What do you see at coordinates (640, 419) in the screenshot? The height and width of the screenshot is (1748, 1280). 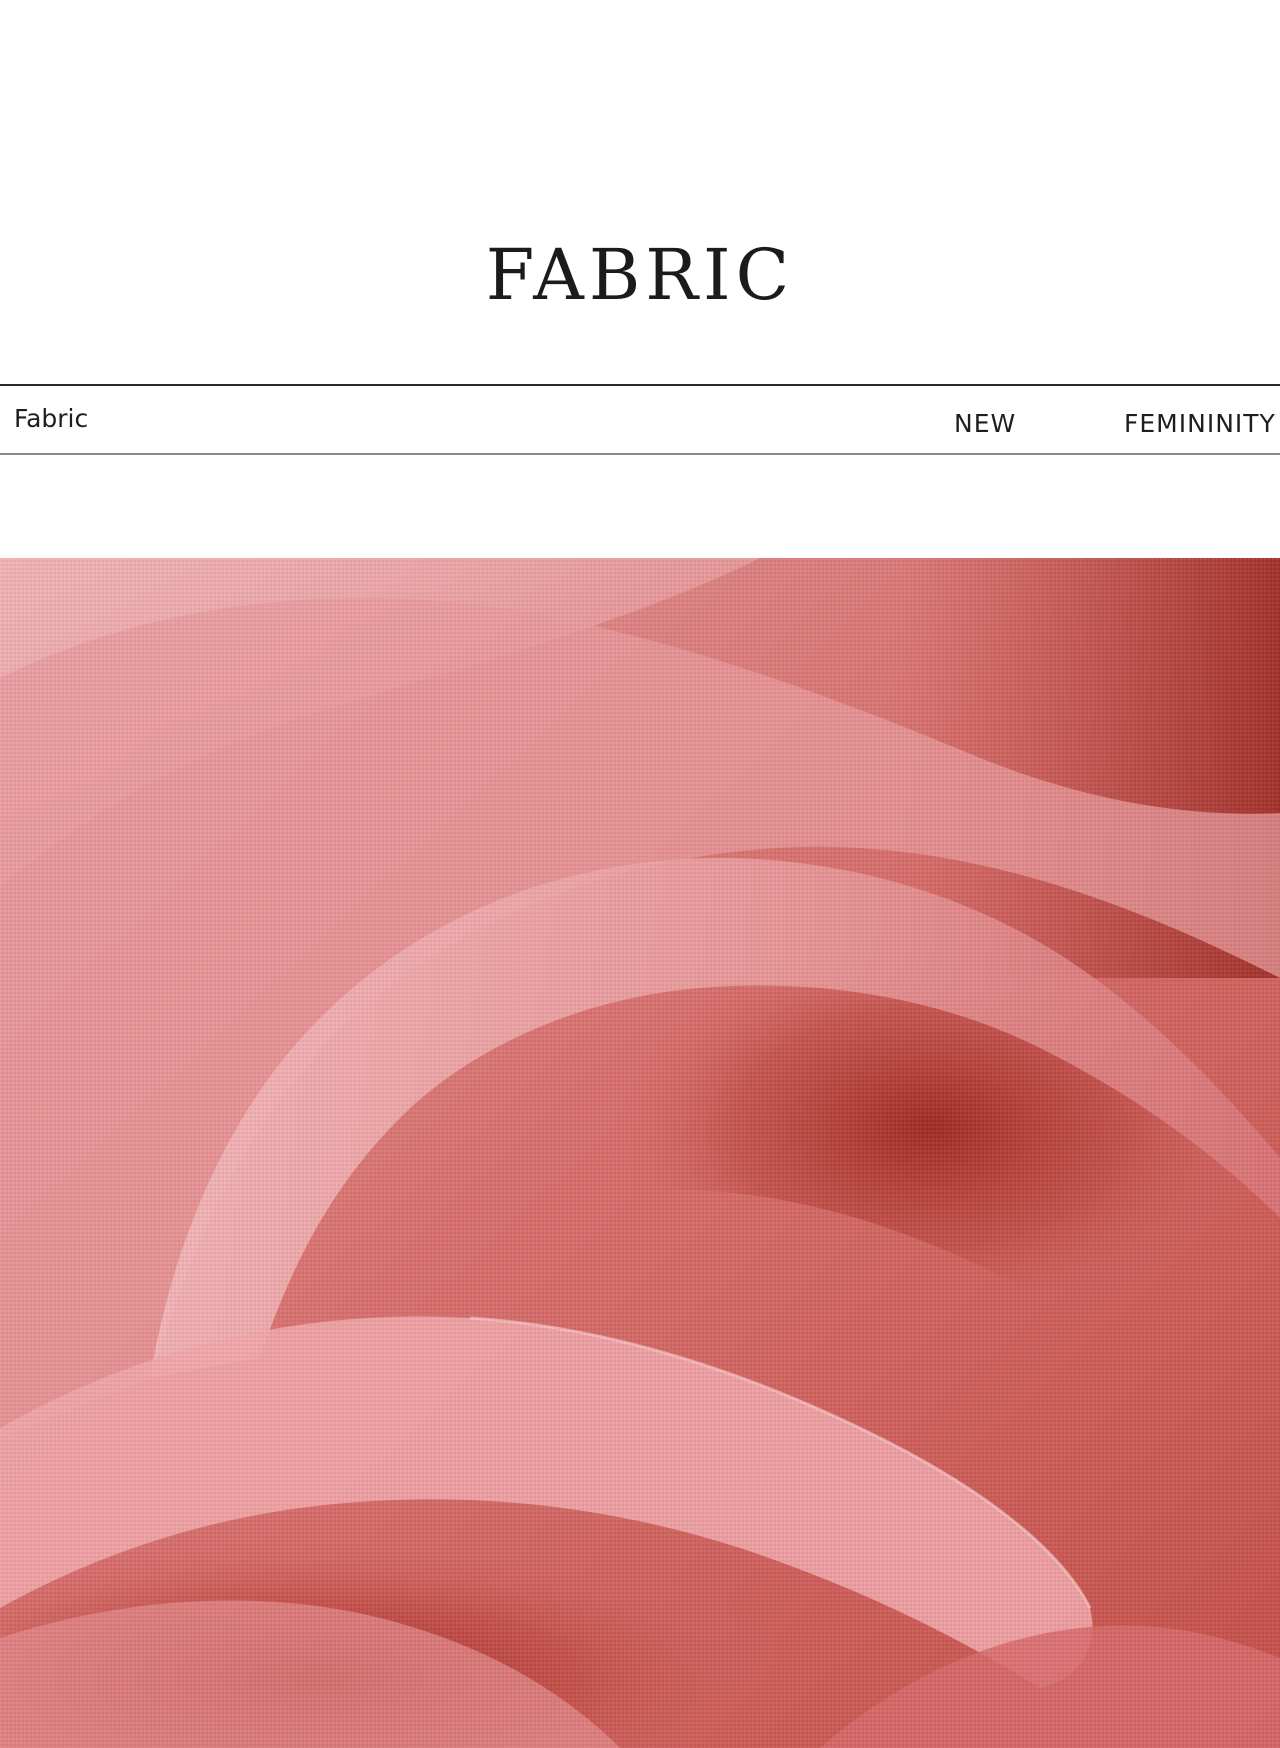 I see `section-nav-bar: Fabric NEW FEMININITY` at bounding box center [640, 419].